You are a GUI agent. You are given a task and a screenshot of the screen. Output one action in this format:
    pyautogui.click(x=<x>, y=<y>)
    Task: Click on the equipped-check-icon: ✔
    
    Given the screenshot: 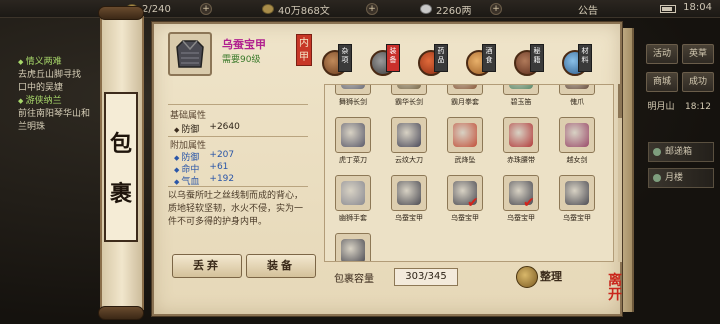 What is the action you would take?
    pyautogui.click(x=473, y=203)
    